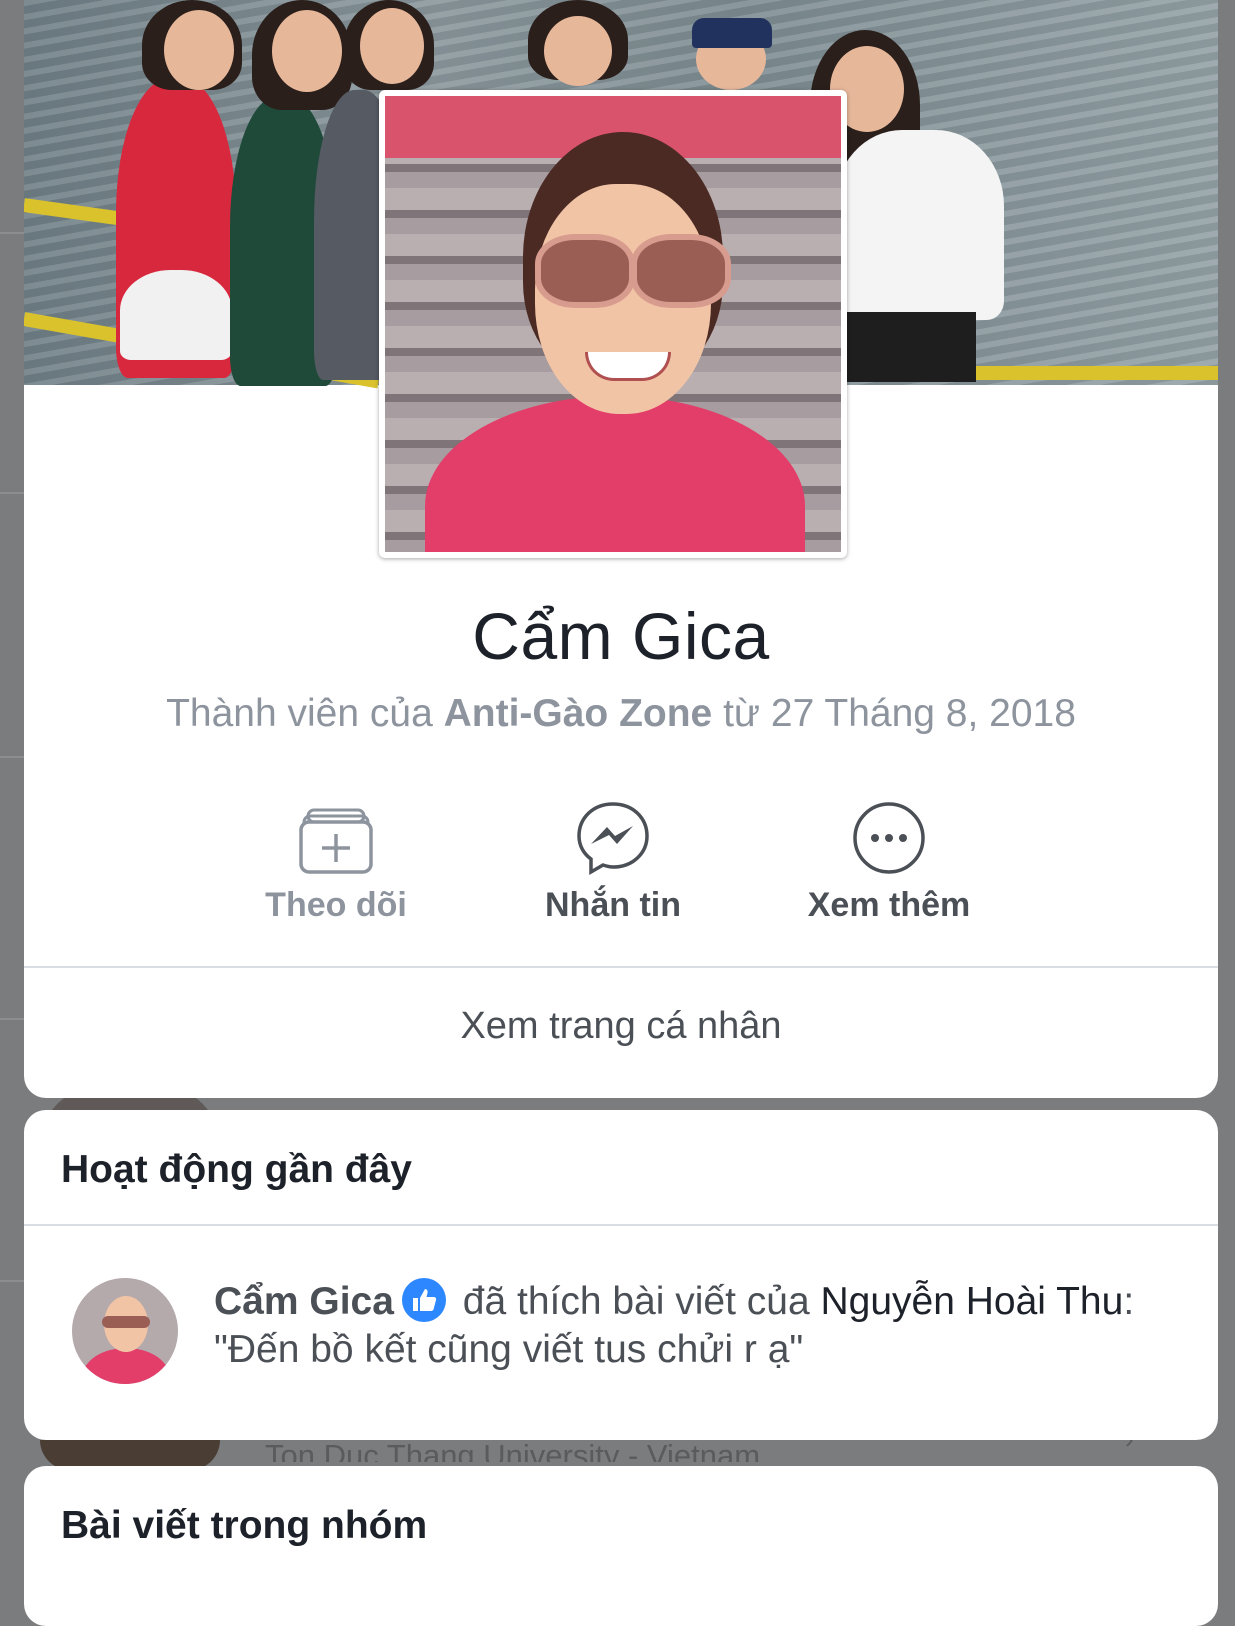 The image size is (1235, 1626). I want to click on like-icon, so click(423, 1300).